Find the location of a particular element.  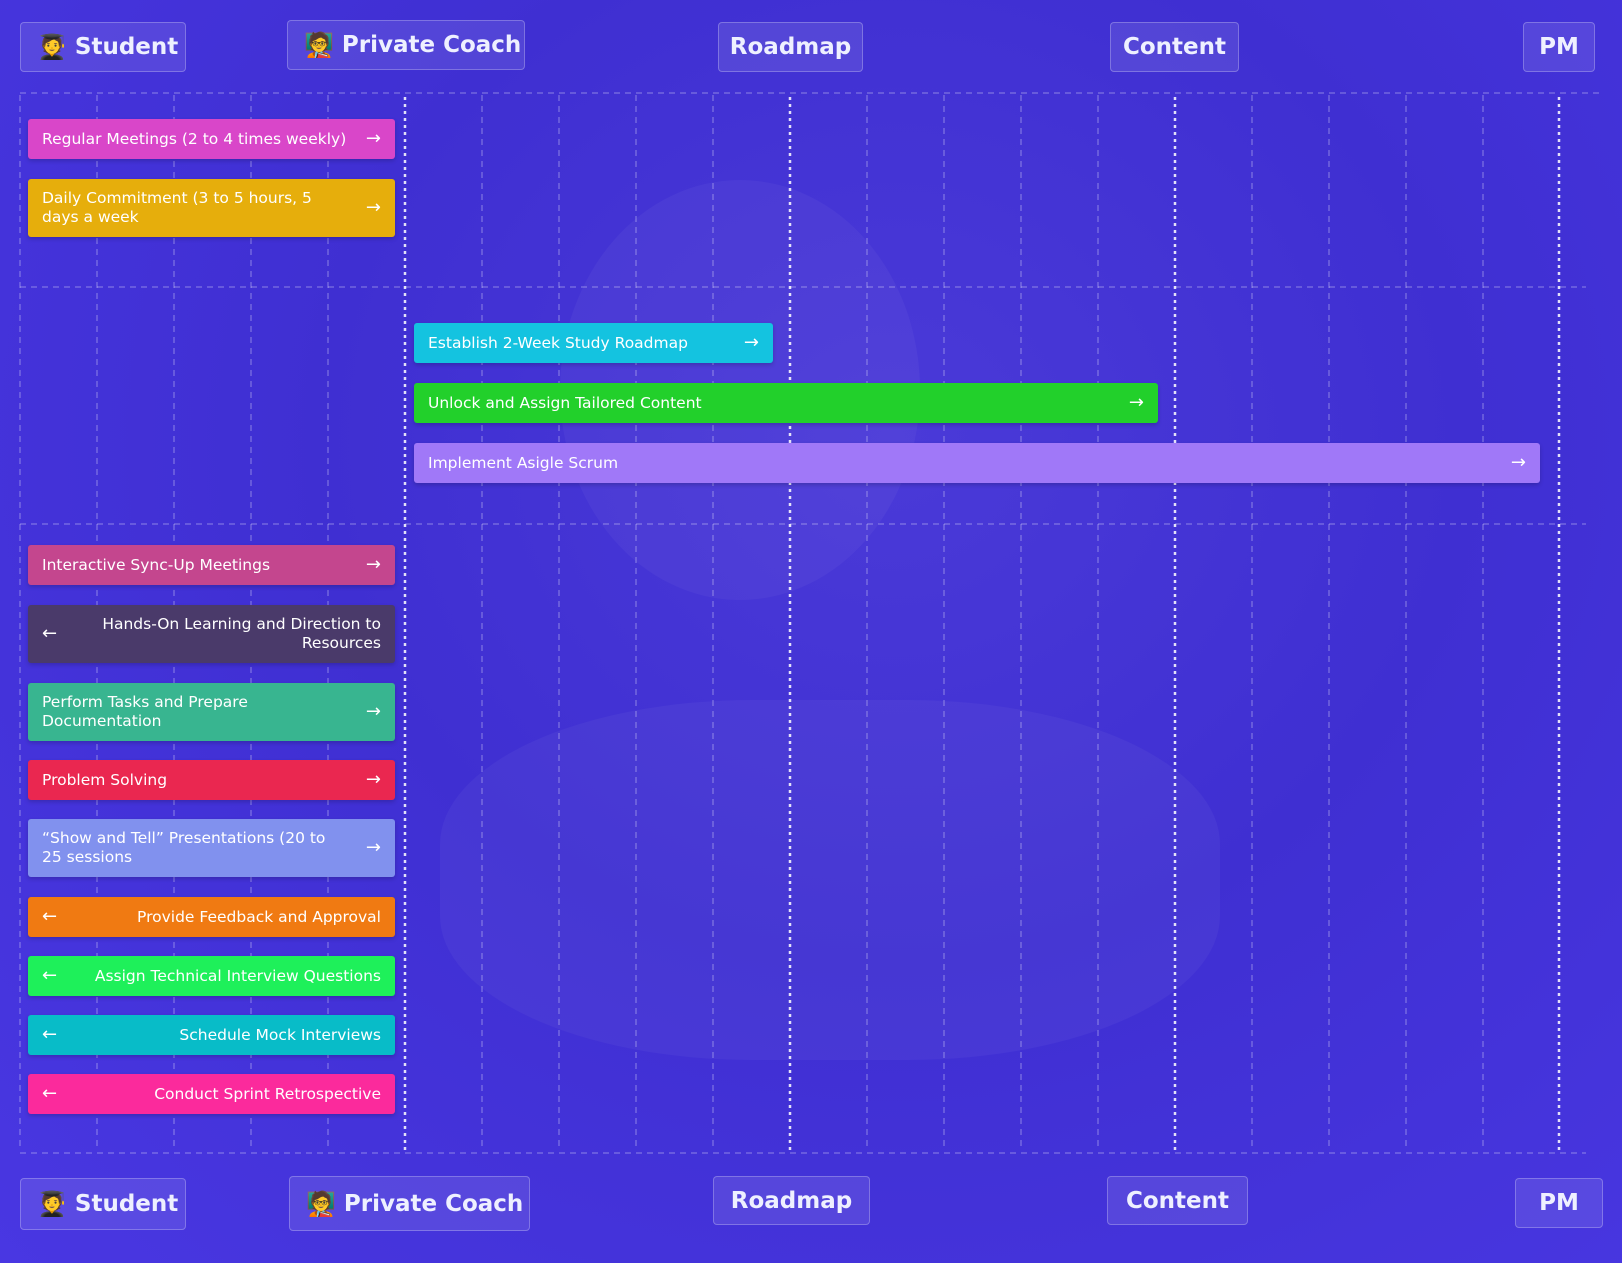

header-pm: PM is located at coordinates (1559, 47).